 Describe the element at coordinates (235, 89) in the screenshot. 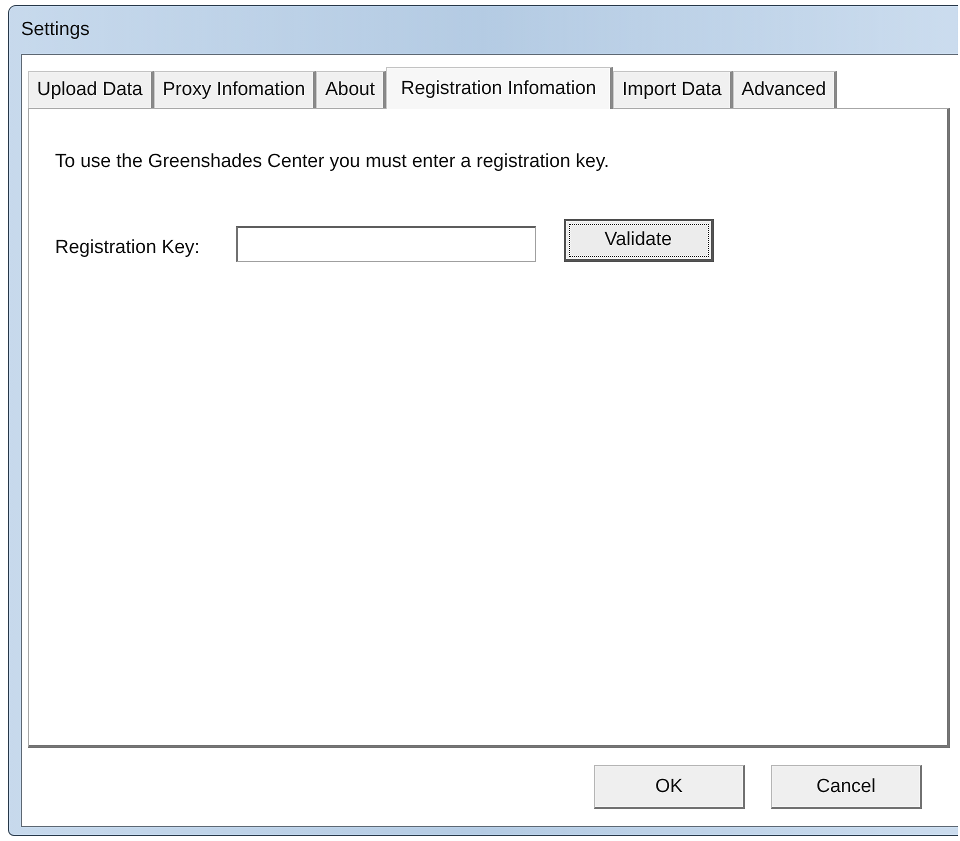

I see `tab: Proxy Infomation` at that location.